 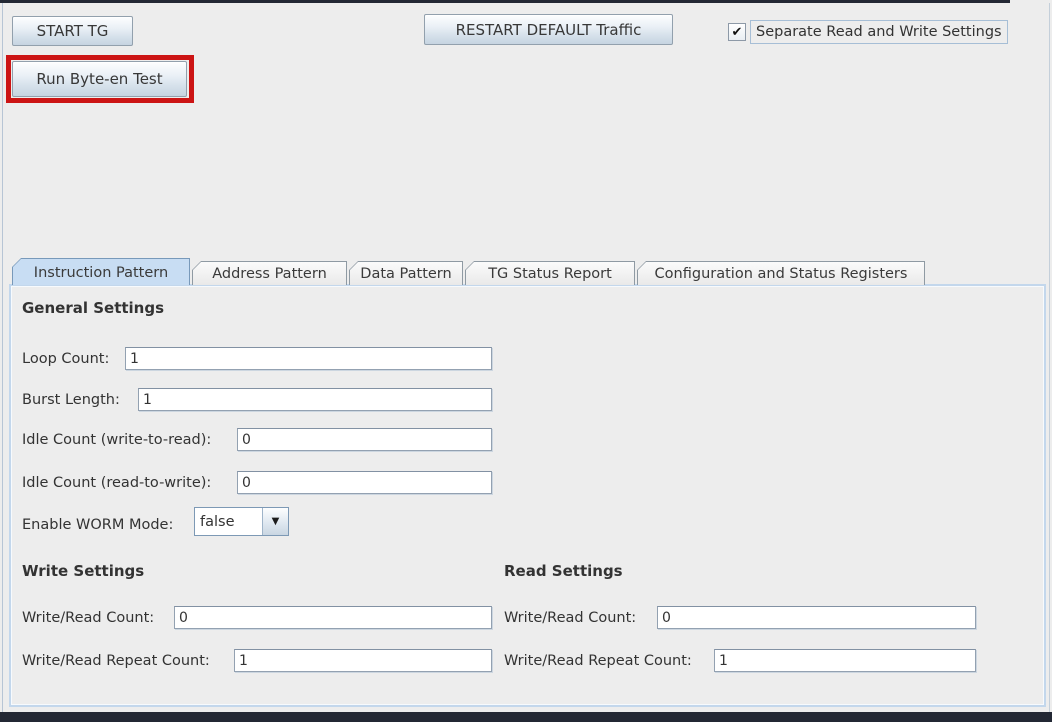 I want to click on enable-worm-mode-label: Enable WORM Mode:, so click(x=98, y=524).